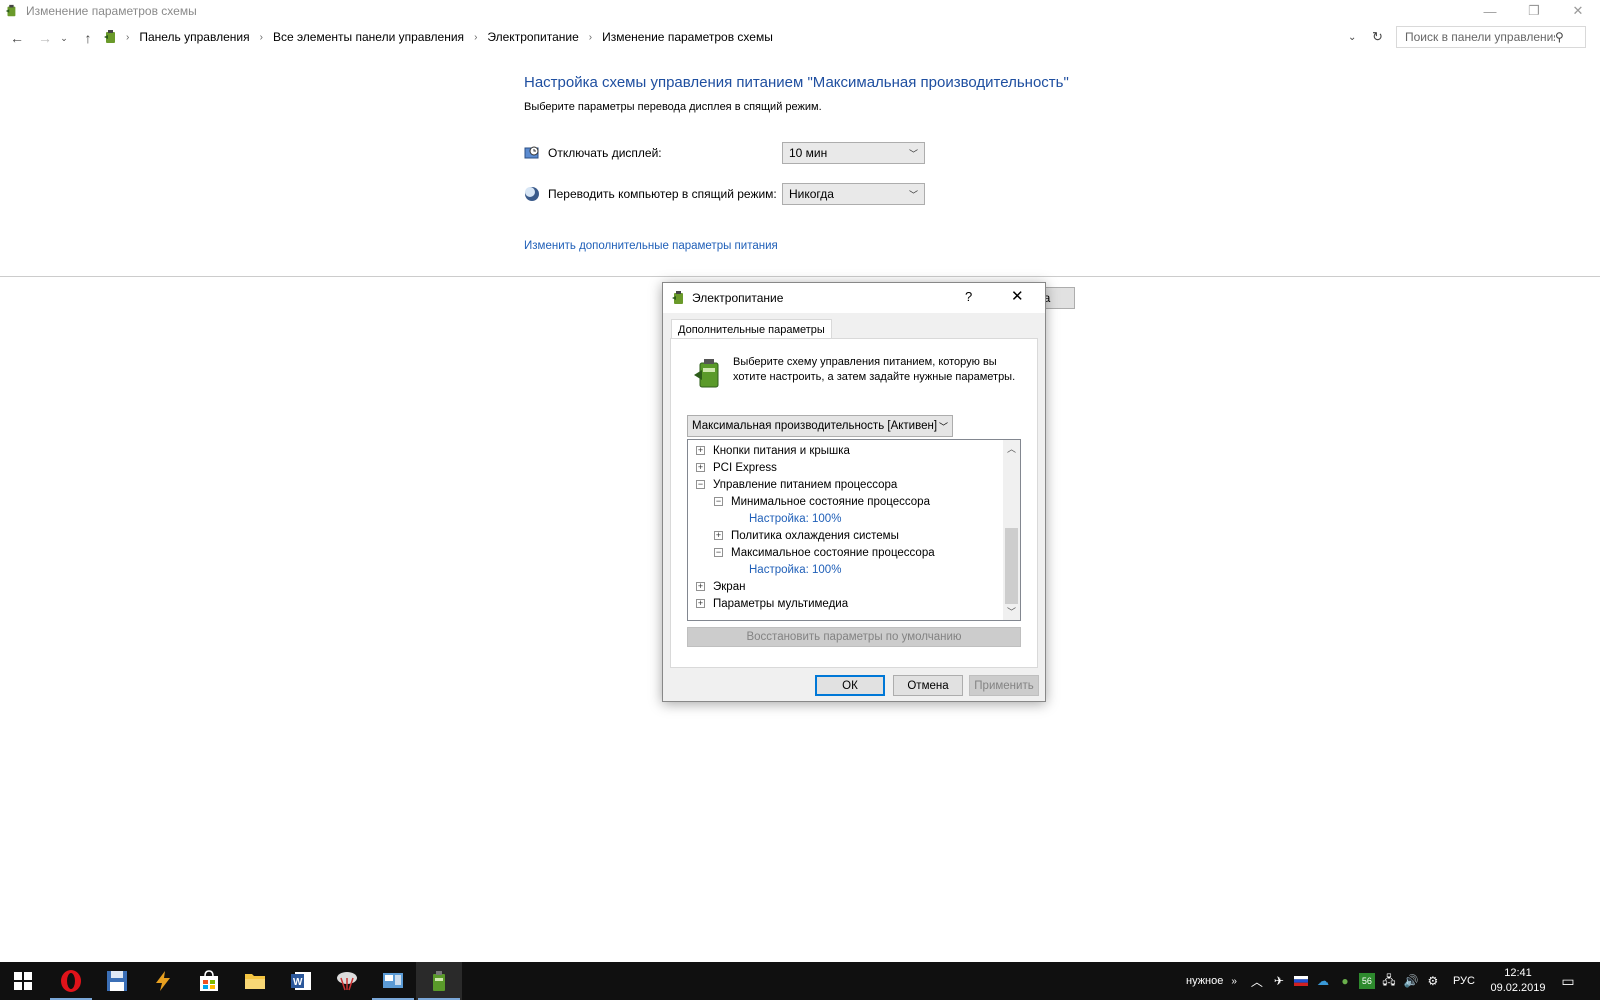 This screenshot has width=1600, height=1000. I want to click on taskbar-app-network, so click(347, 981).